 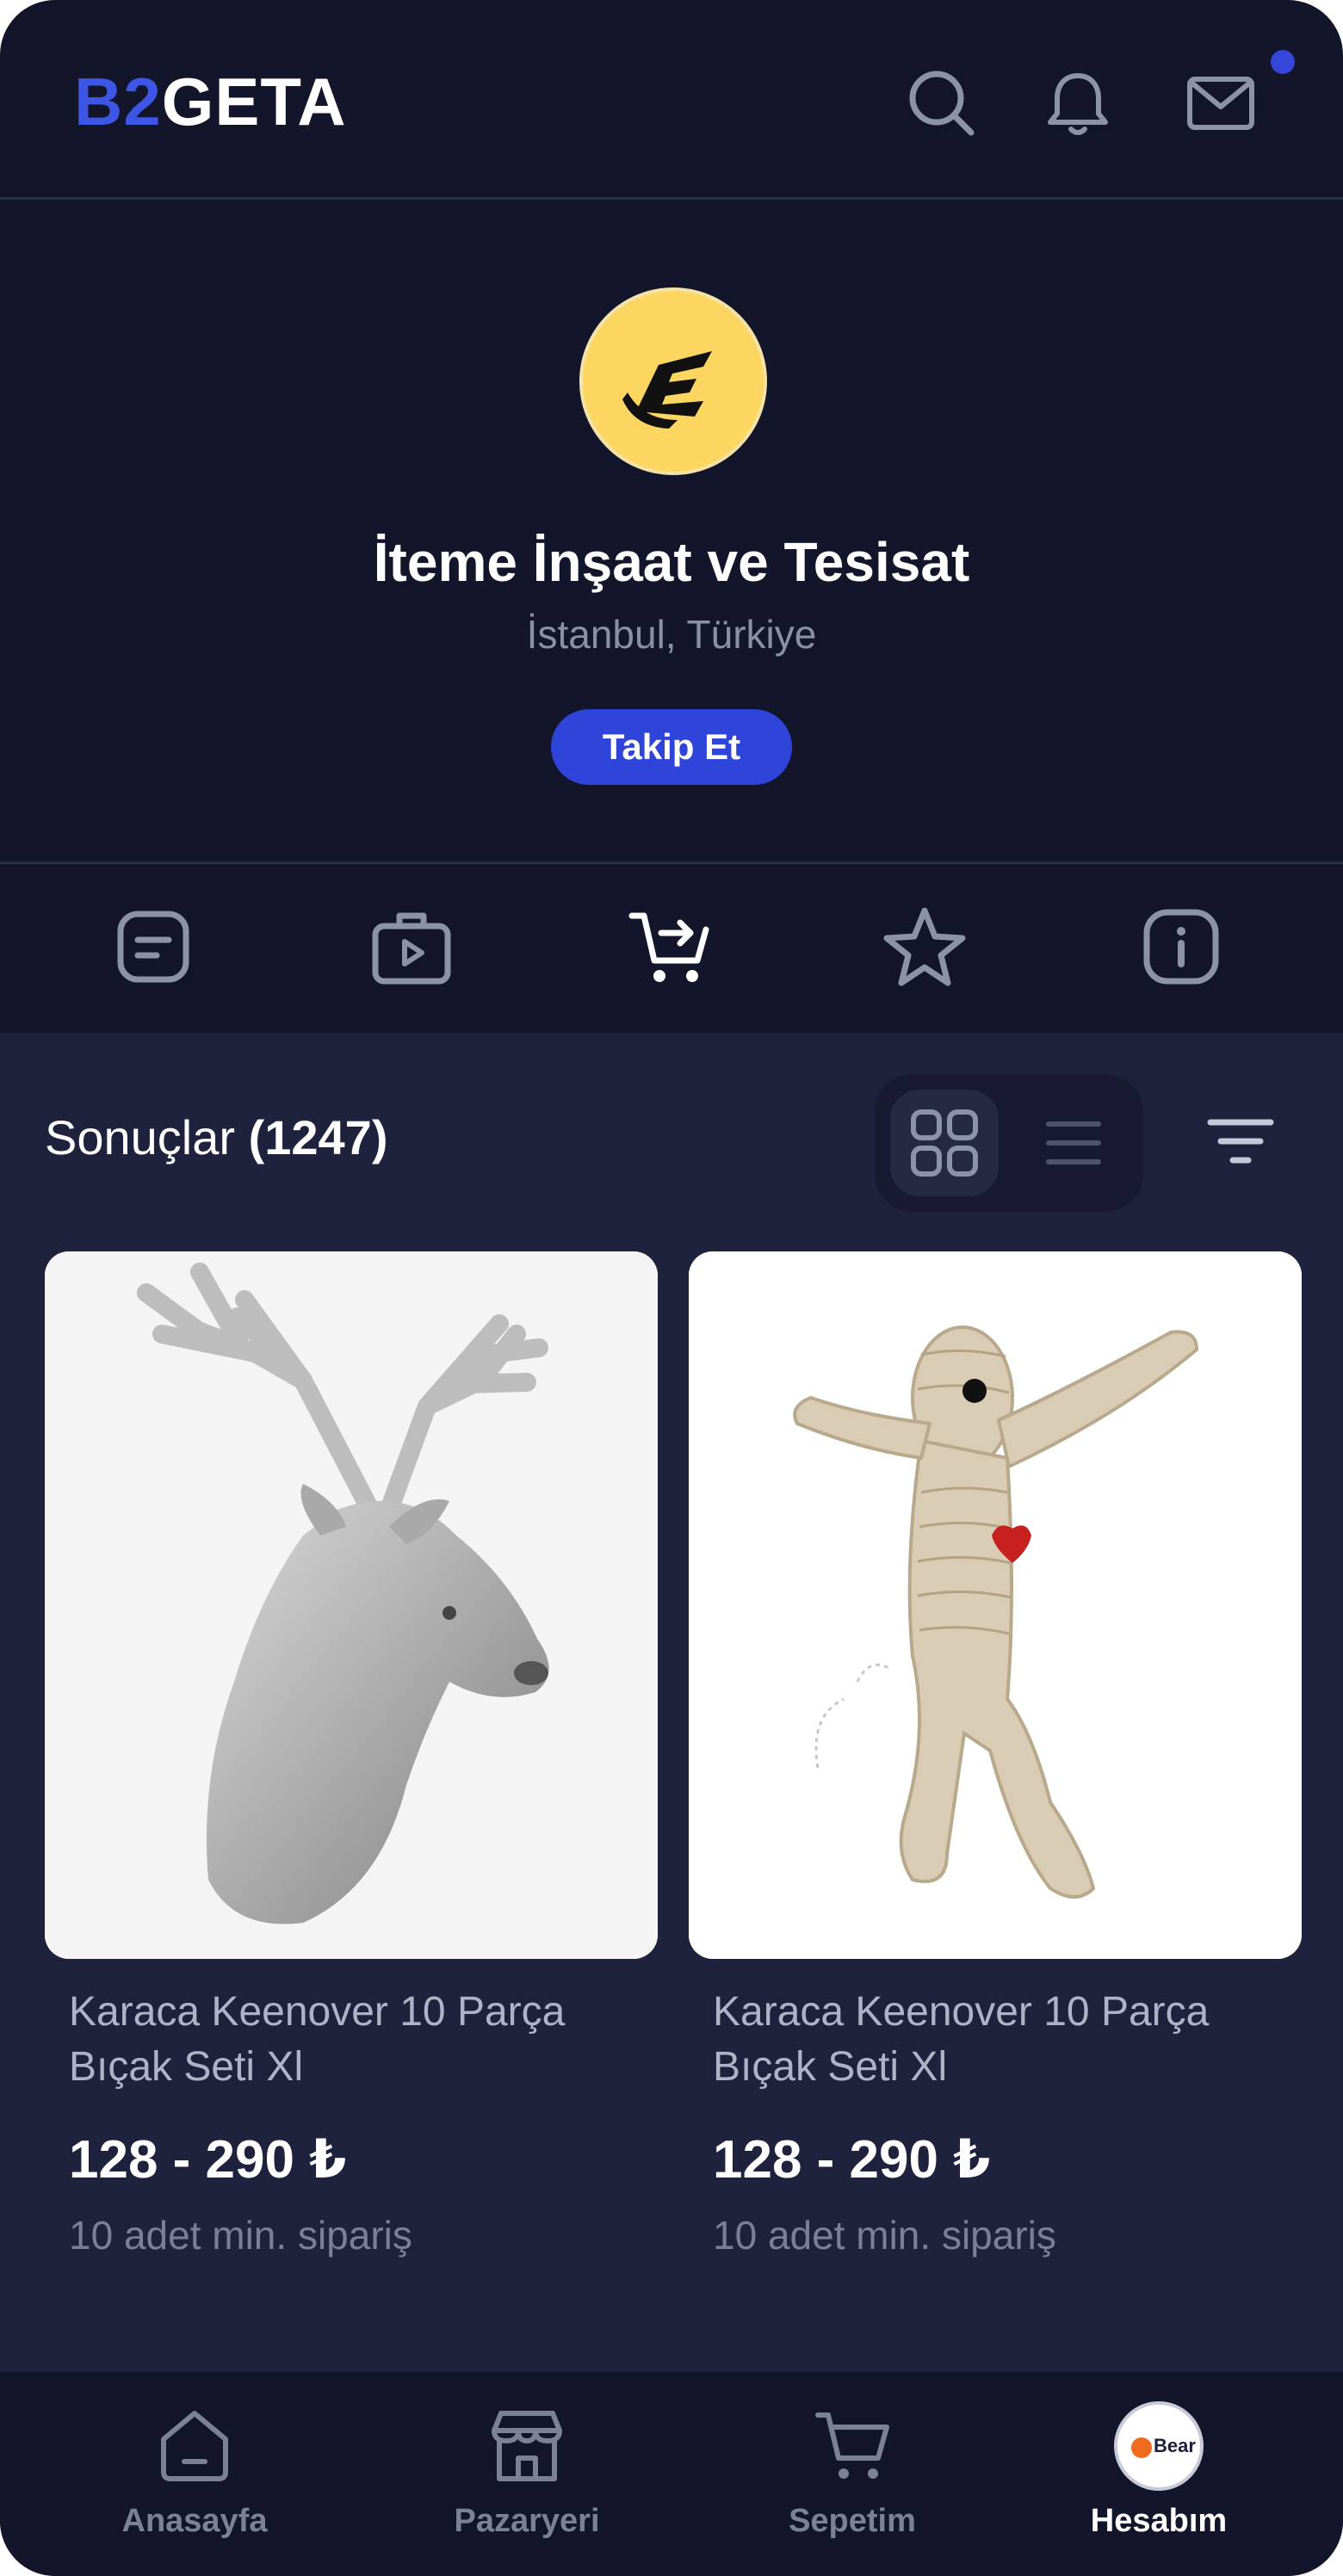 What do you see at coordinates (1141, 2447) in the screenshot?
I see `bear-logo-icon` at bounding box center [1141, 2447].